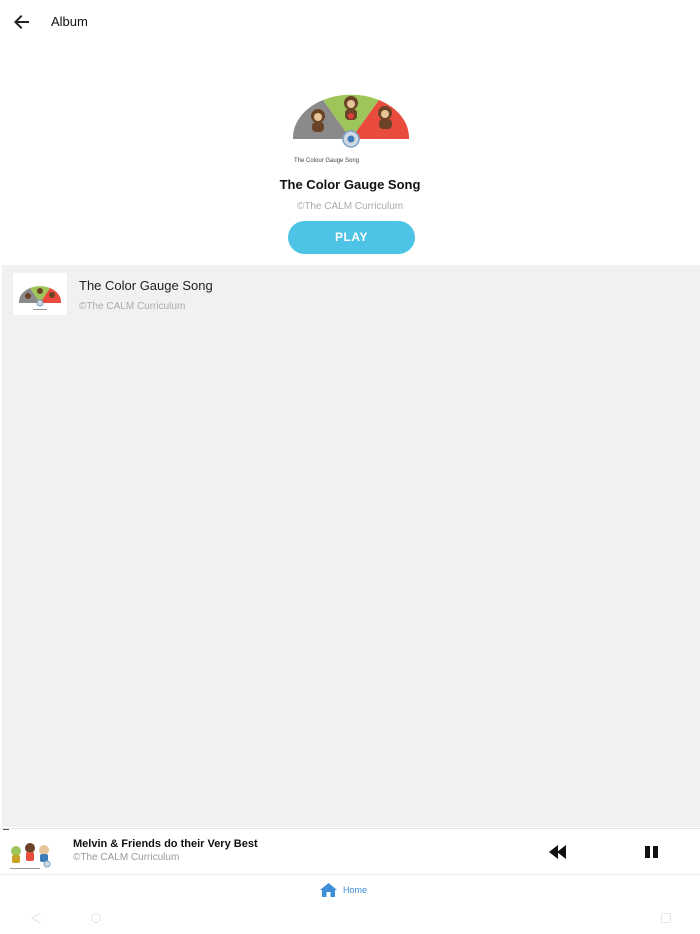  I want to click on track-title: The Color Gauge Song, so click(146, 285).